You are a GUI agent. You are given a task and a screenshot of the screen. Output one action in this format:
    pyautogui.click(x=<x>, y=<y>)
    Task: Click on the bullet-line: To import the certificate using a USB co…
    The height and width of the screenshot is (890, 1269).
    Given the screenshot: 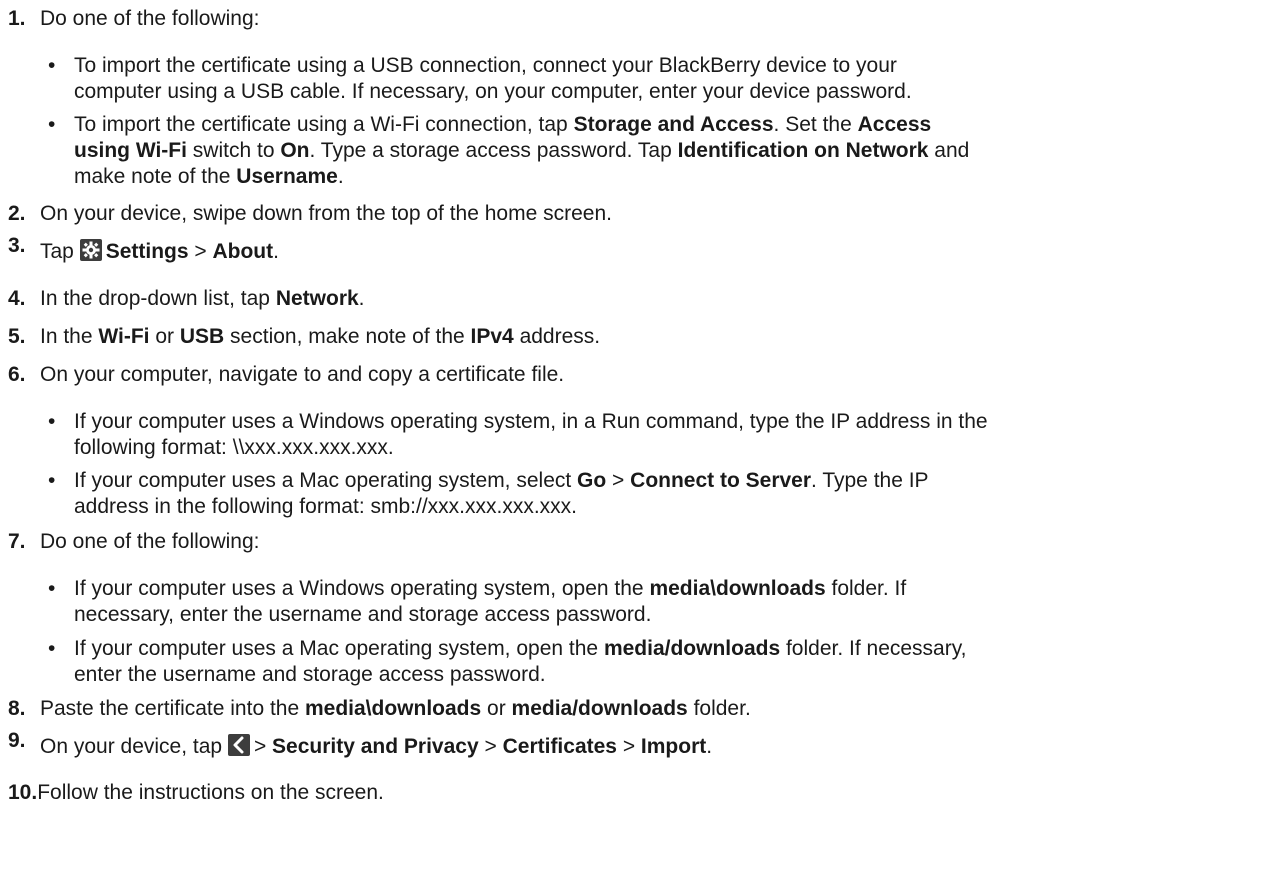 What is the action you would take?
    pyautogui.click(x=671, y=66)
    